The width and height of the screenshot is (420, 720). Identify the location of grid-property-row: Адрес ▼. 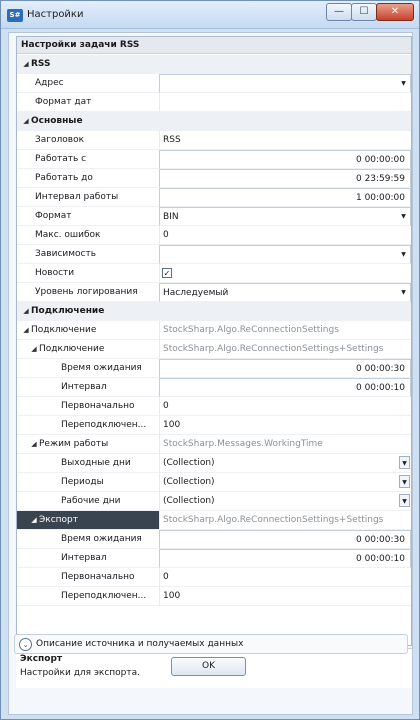
(214, 83).